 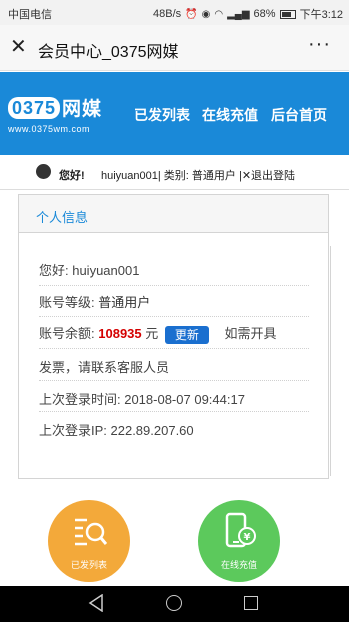 What do you see at coordinates (67, 333) in the screenshot?
I see `balance-label: 账号余额:` at bounding box center [67, 333].